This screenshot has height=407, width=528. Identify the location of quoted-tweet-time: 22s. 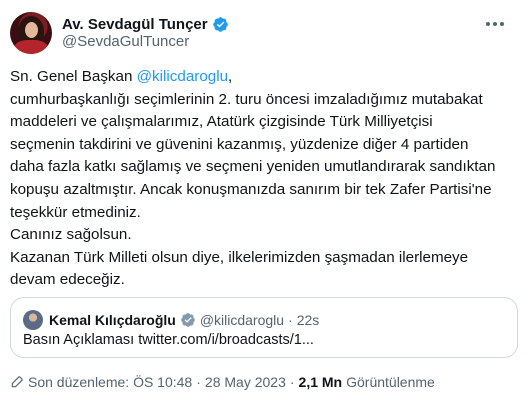
(308, 320).